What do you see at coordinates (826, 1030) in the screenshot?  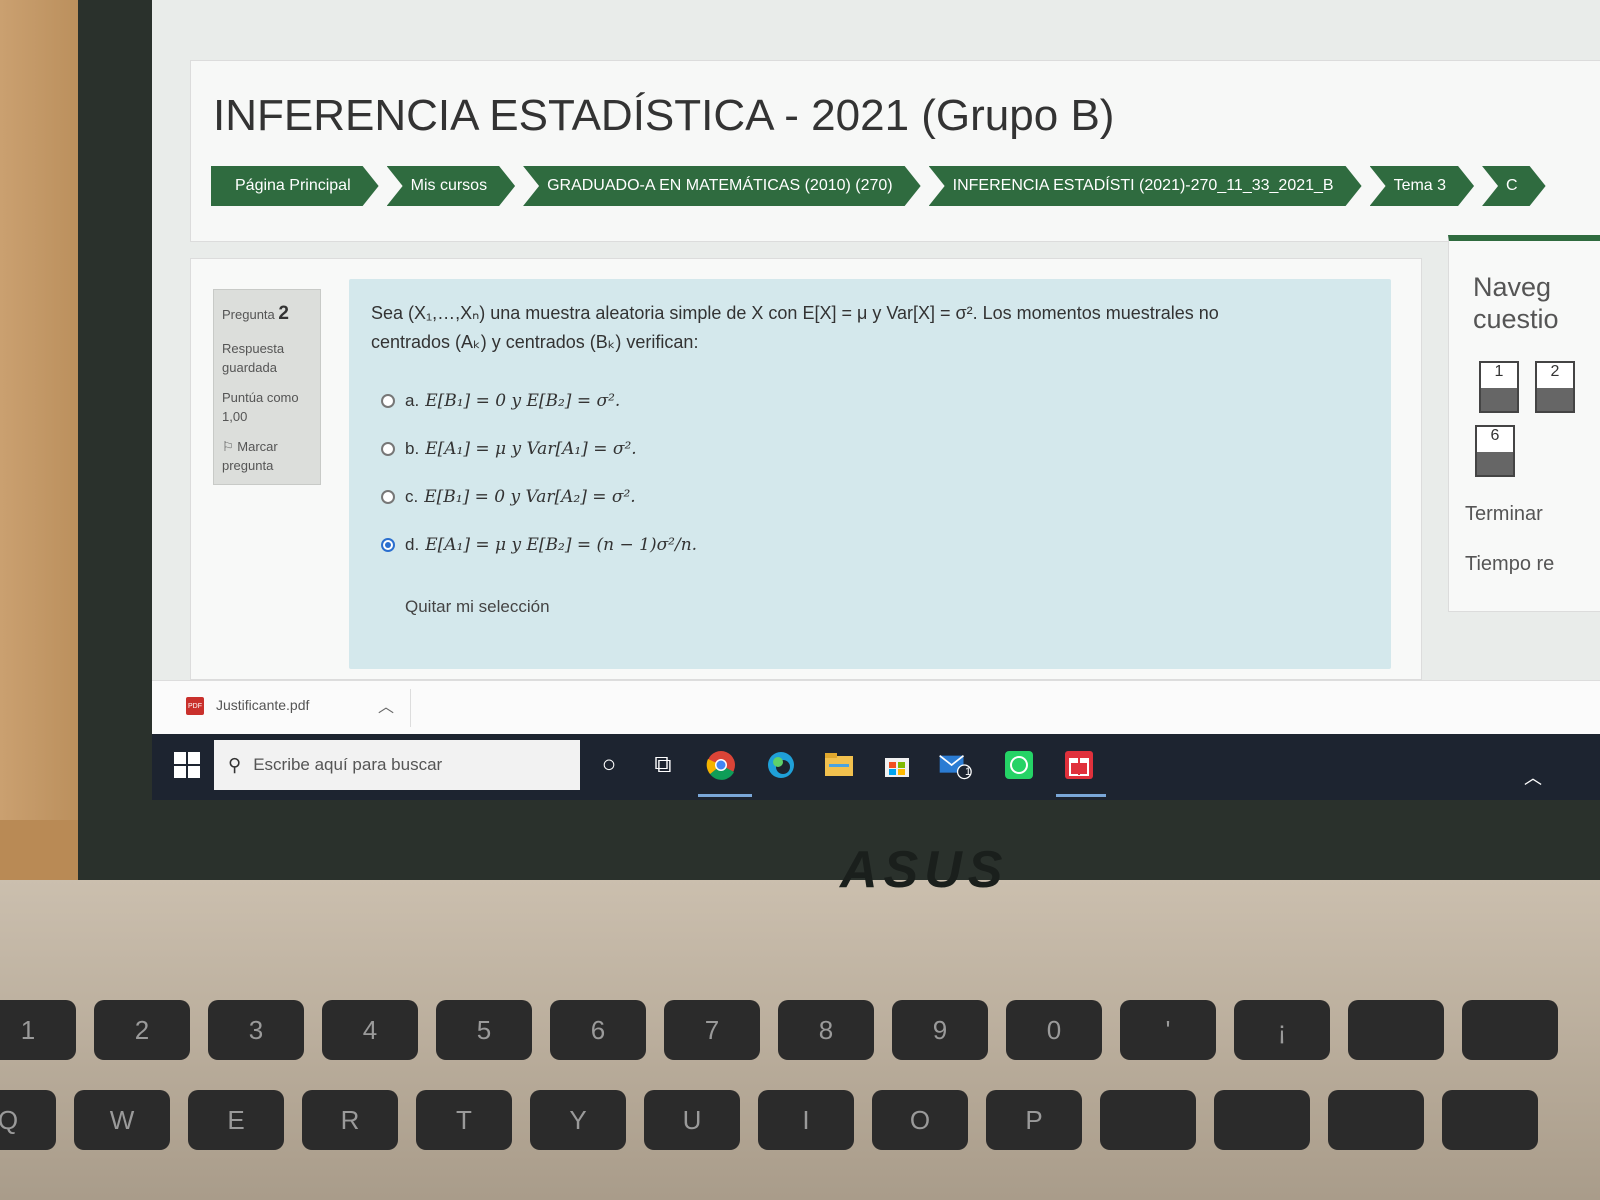 I see `key: 8` at bounding box center [826, 1030].